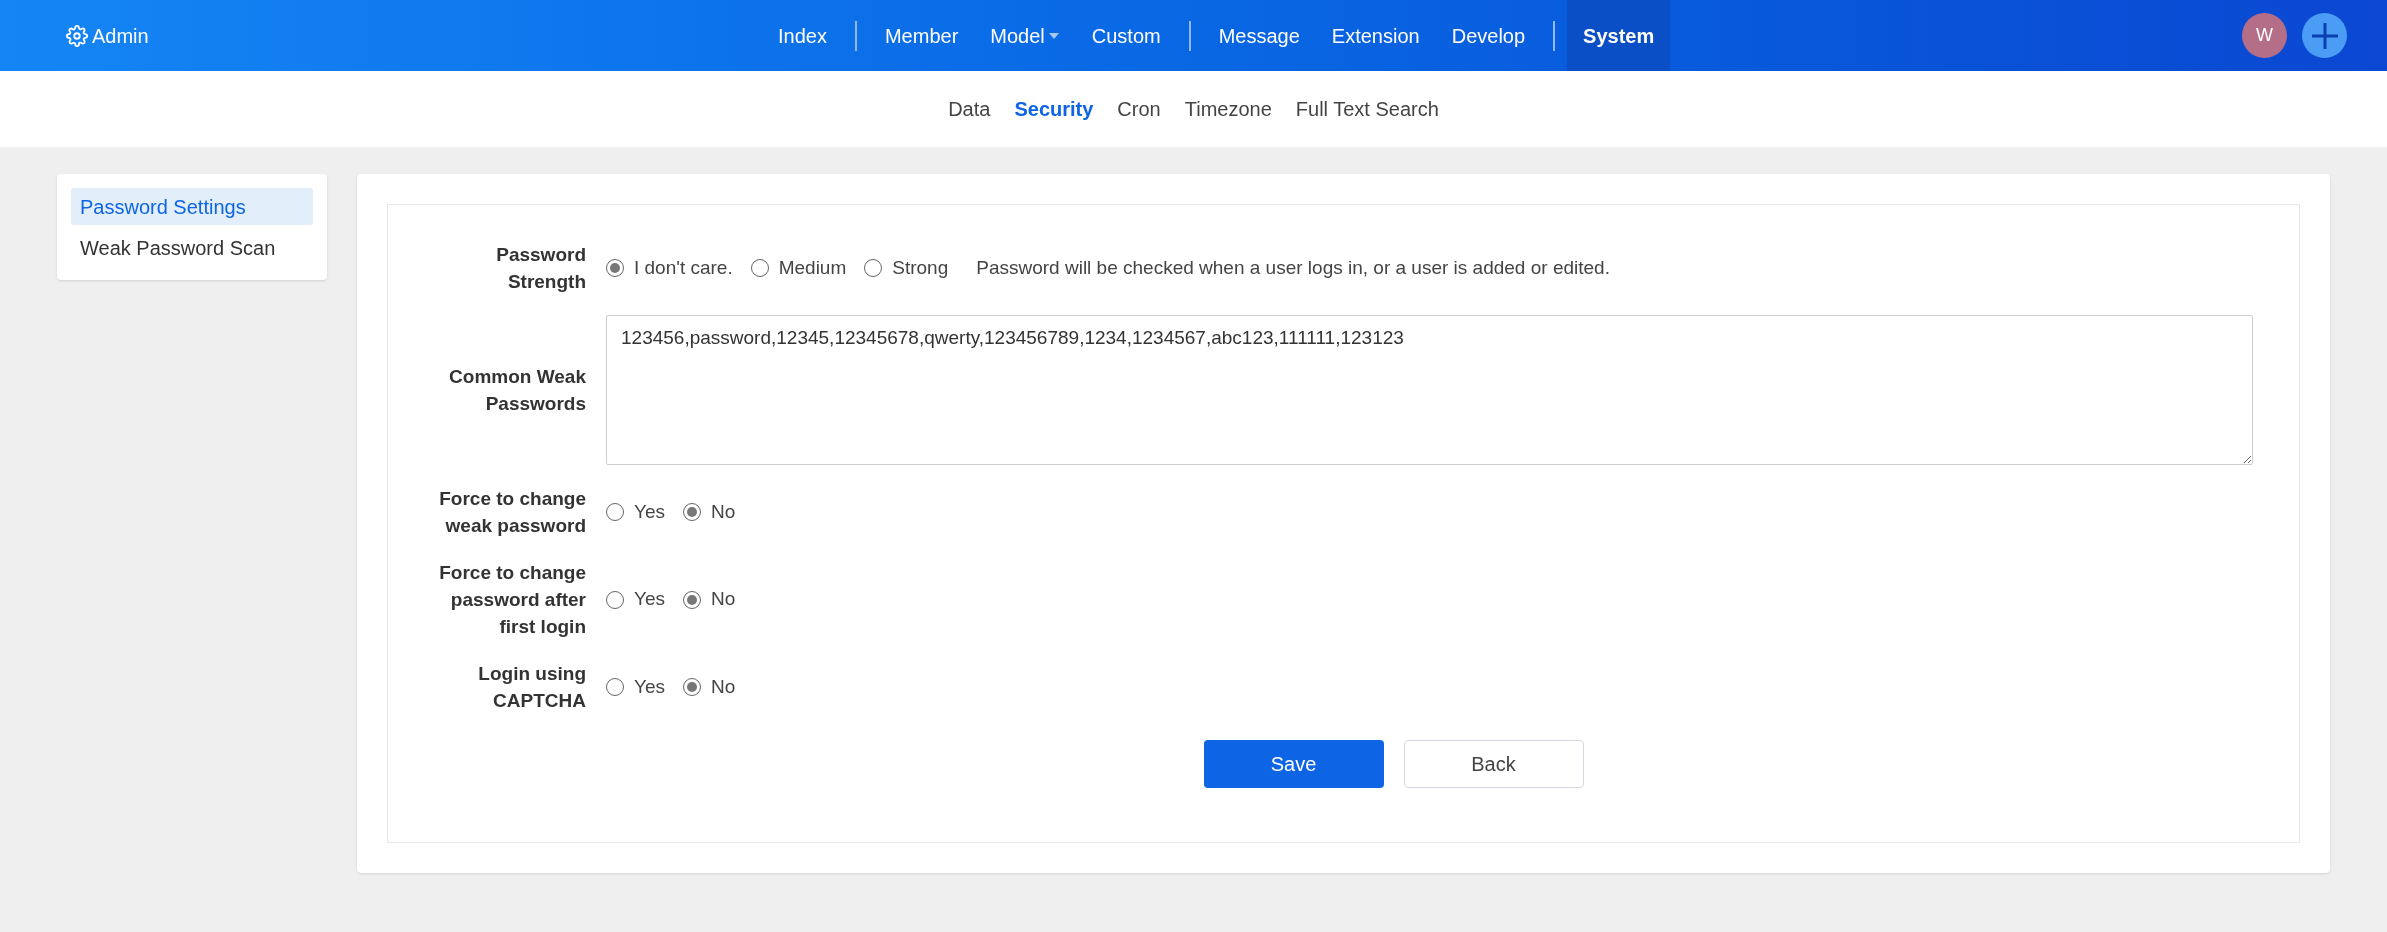 This screenshot has width=2387, height=932. What do you see at coordinates (1293, 764) in the screenshot?
I see `save-button: Save` at bounding box center [1293, 764].